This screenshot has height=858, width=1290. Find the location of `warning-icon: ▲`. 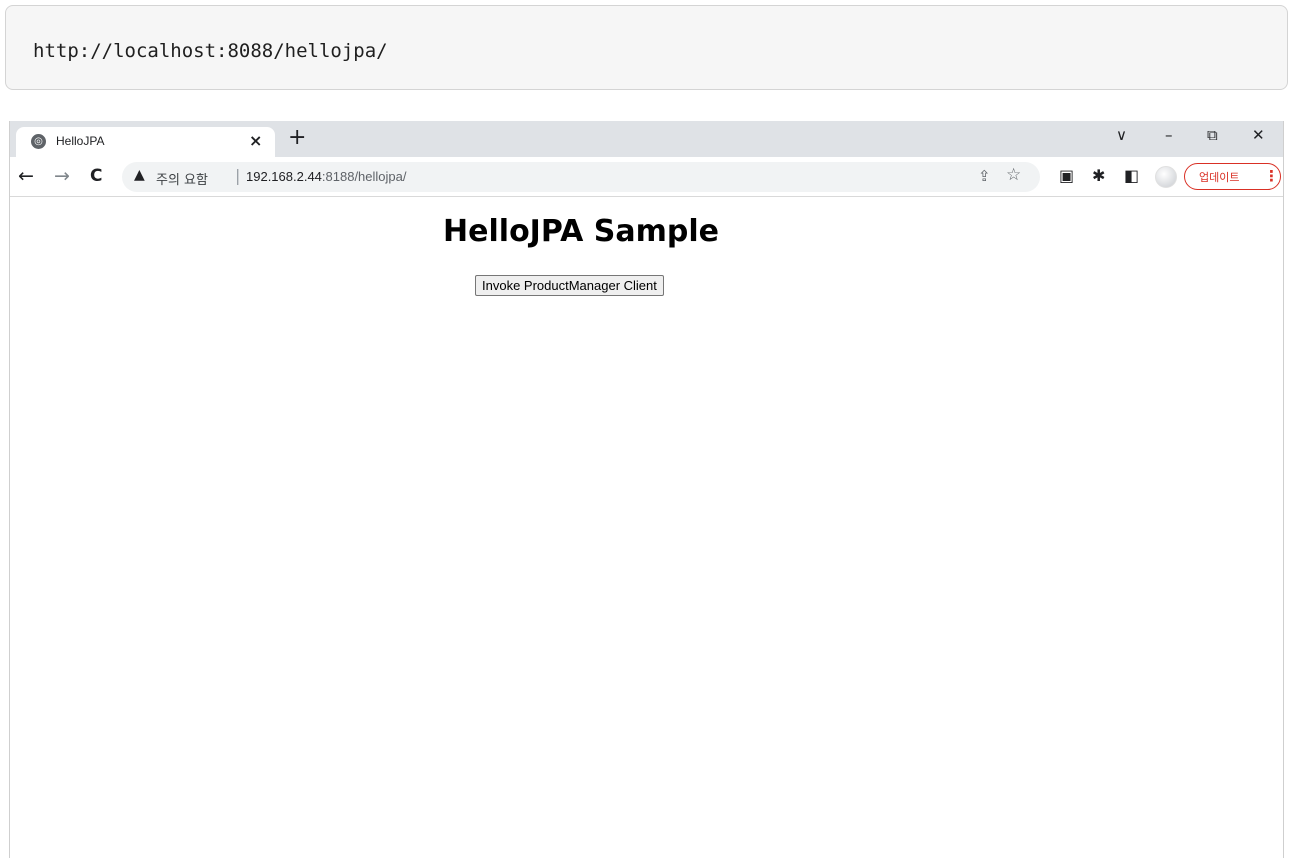

warning-icon: ▲ is located at coordinates (139, 175).